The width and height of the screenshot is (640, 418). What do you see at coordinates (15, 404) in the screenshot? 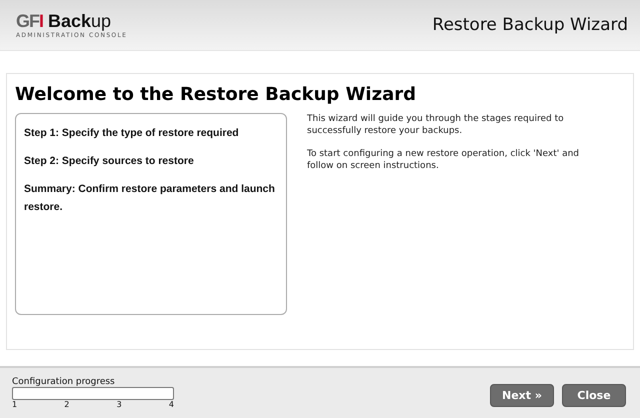
I see `progress-tick: 1` at bounding box center [15, 404].